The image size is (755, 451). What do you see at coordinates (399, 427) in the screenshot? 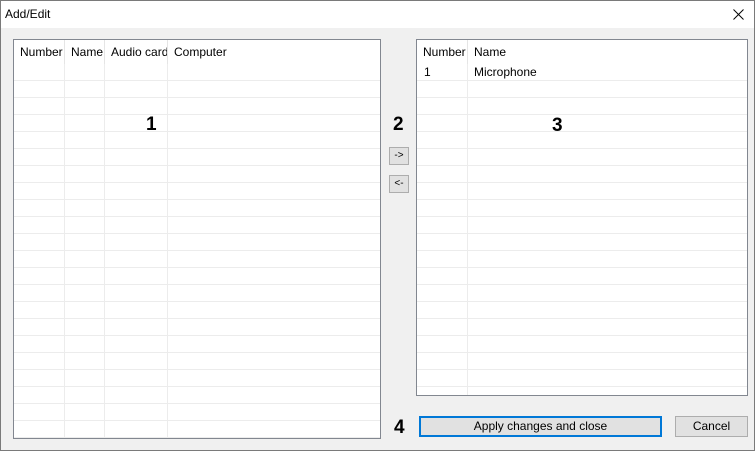
I see `annotation-4: 4` at bounding box center [399, 427].